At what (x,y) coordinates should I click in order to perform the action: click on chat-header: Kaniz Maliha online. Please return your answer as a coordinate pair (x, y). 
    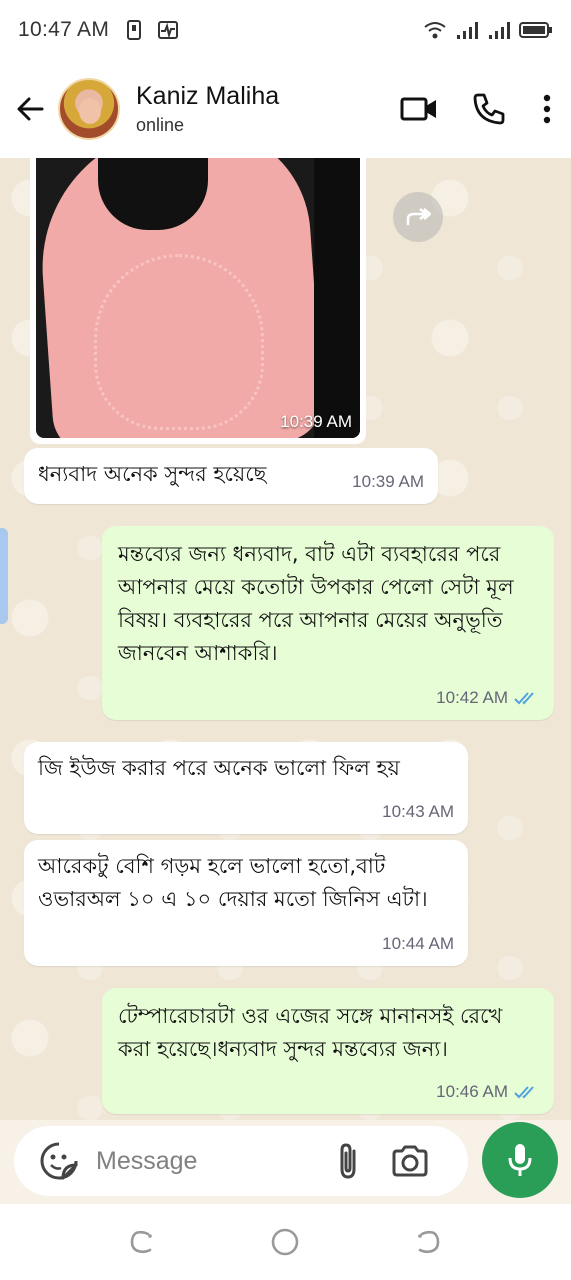
    Looking at the image, I should click on (285, 109).